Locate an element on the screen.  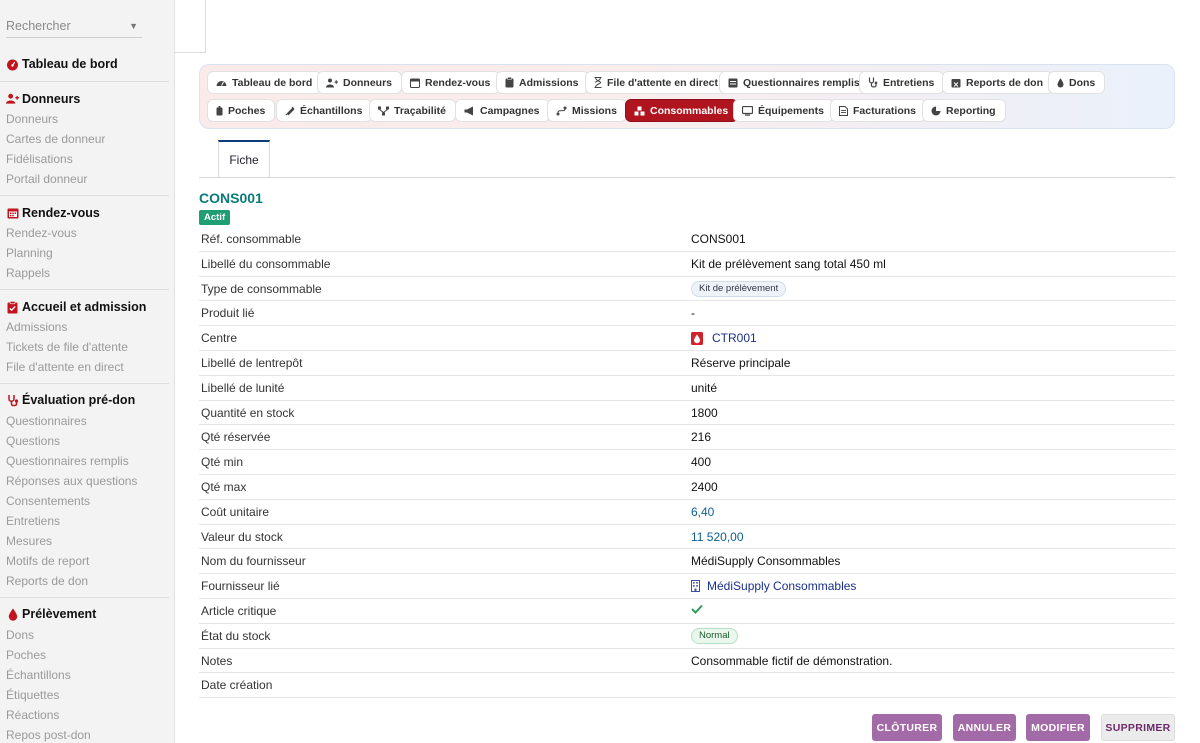
sidebar-item-planning: Planning is located at coordinates (29, 253).